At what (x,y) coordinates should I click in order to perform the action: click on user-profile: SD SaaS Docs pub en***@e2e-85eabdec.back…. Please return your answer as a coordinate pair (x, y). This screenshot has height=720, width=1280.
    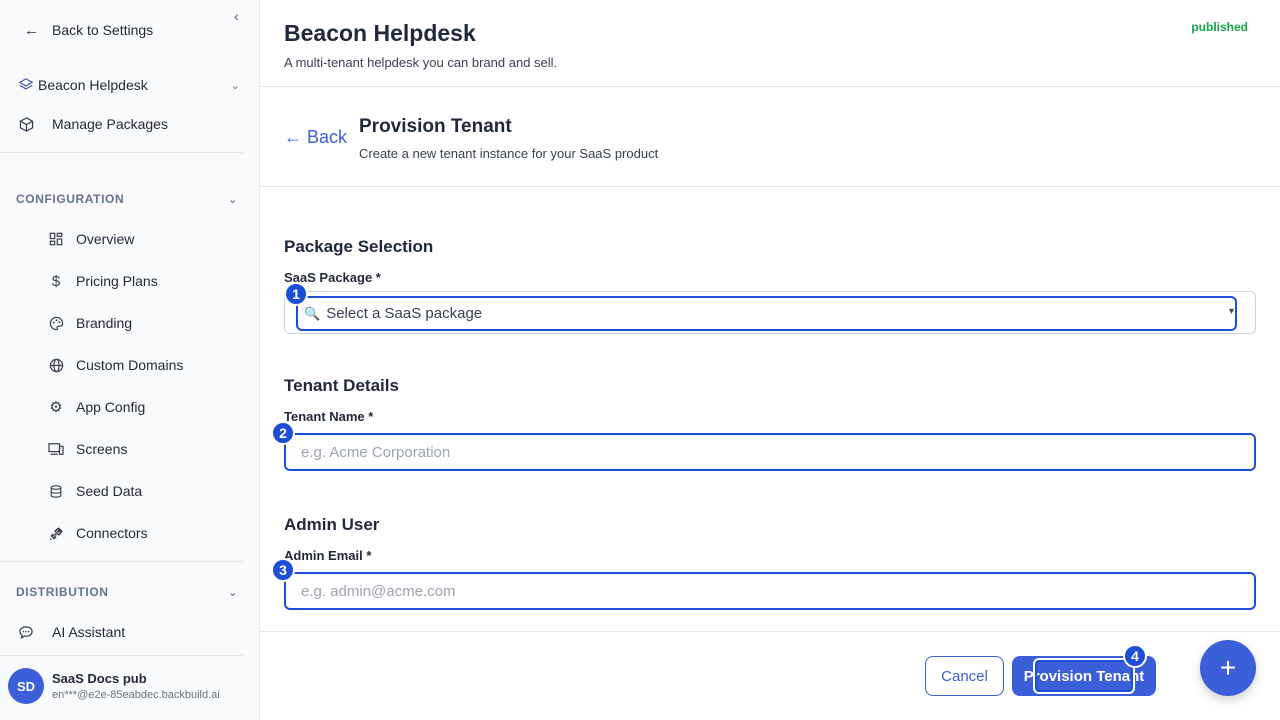
    Looking at the image, I should click on (114, 686).